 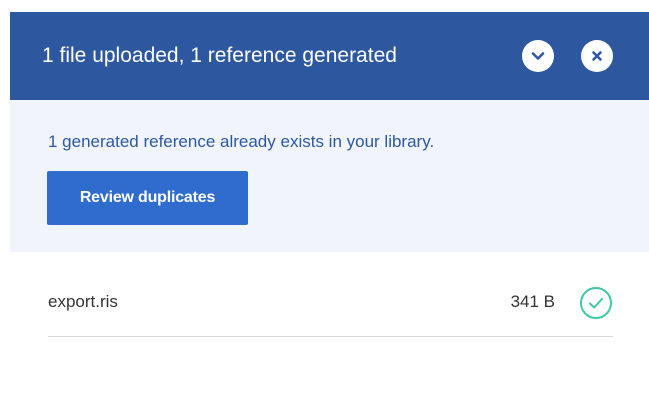 I want to click on file-size: 341 B, so click(x=532, y=301).